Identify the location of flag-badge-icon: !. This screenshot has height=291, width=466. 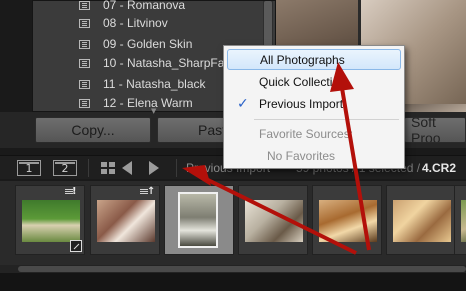
(74, 191).